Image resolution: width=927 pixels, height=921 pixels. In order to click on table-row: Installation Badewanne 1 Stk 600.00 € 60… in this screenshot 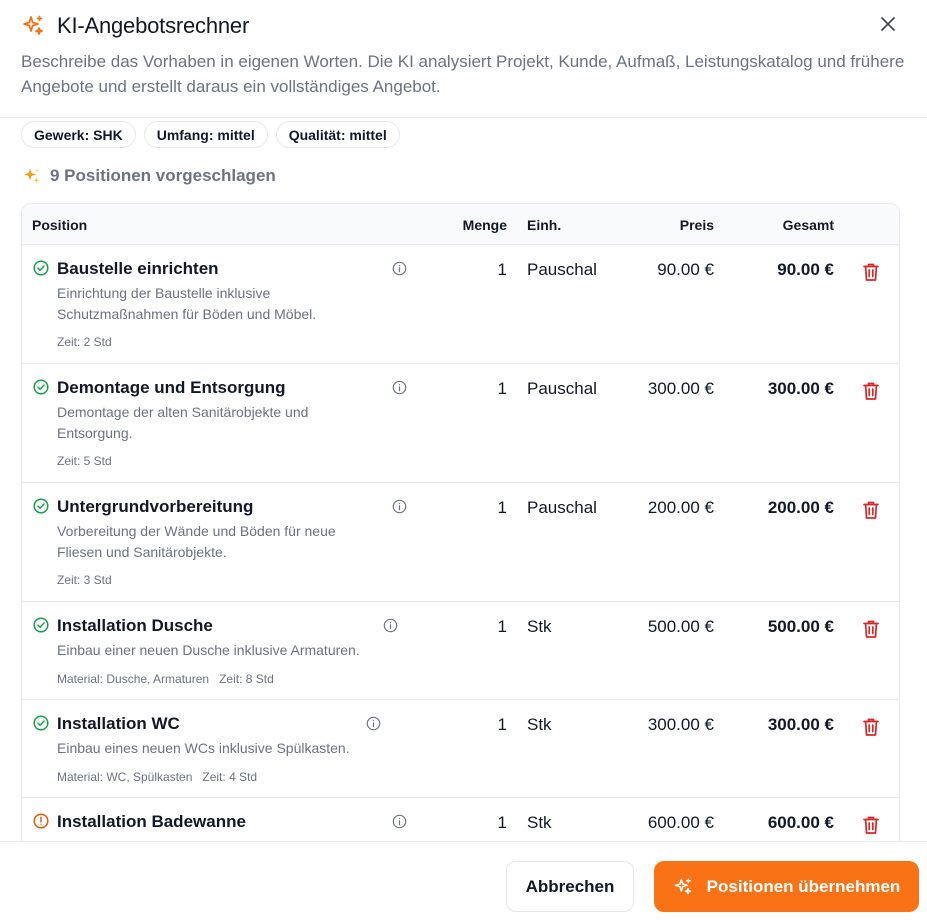, I will do `click(460, 820)`.